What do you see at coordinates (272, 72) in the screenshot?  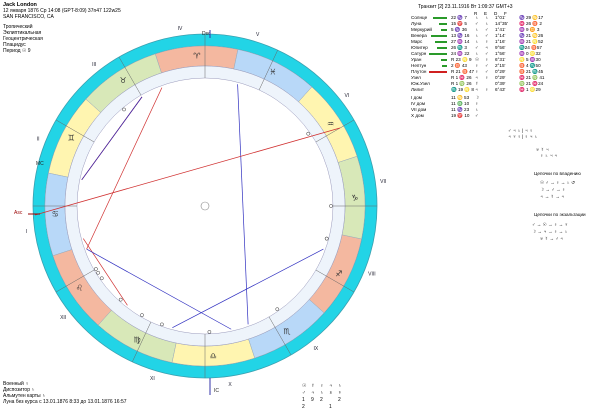 I see `zodiac-sign-glyph: ♓` at bounding box center [272, 72].